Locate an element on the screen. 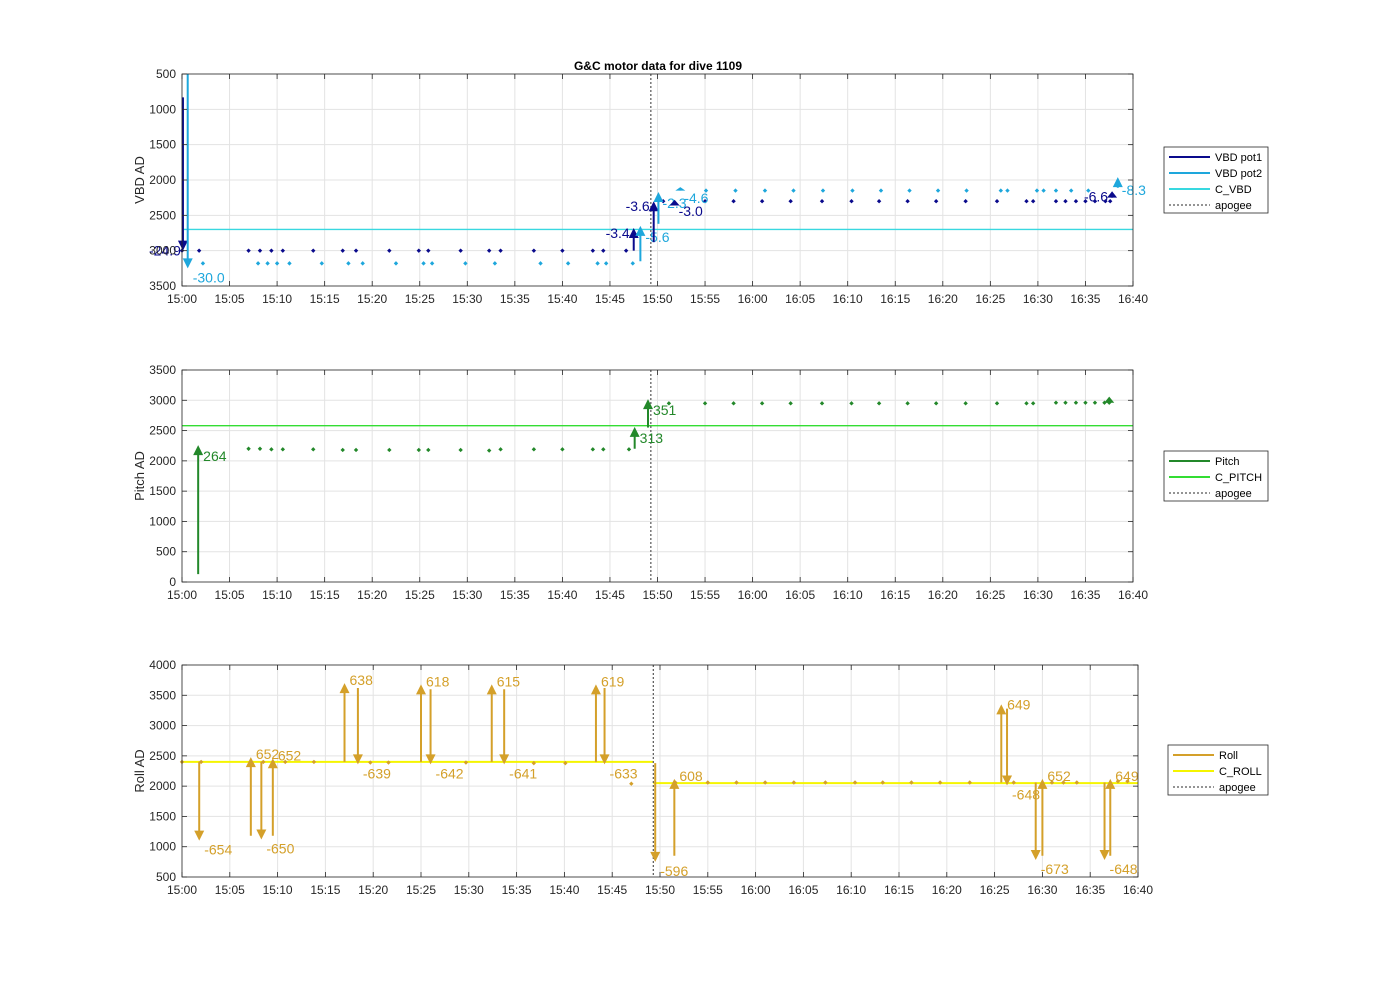 This screenshot has height=986, width=1400. roll-grid is located at coordinates (660, 771).